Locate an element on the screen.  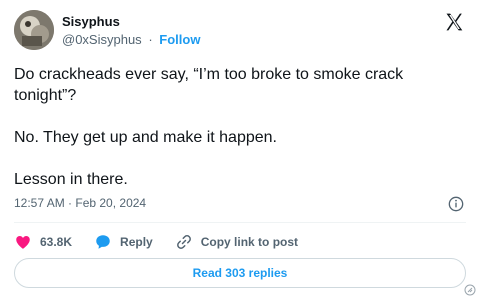
like-button: 63.8K is located at coordinates (43, 242).